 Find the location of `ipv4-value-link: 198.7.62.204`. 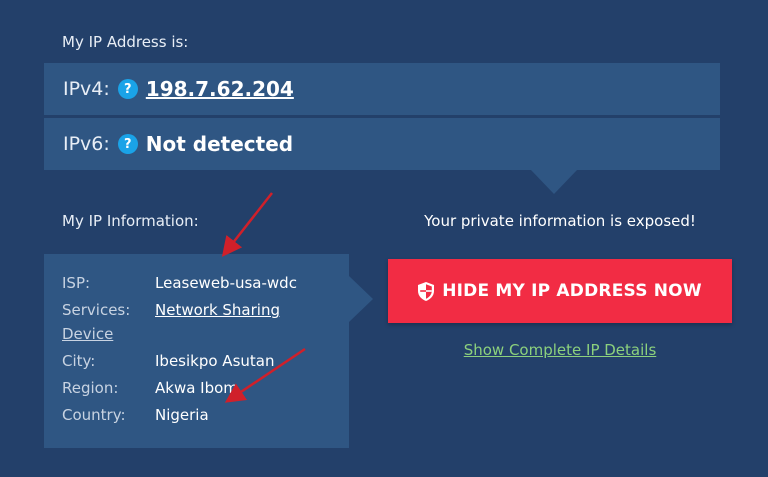

ipv4-value-link: 198.7.62.204 is located at coordinates (220, 89).